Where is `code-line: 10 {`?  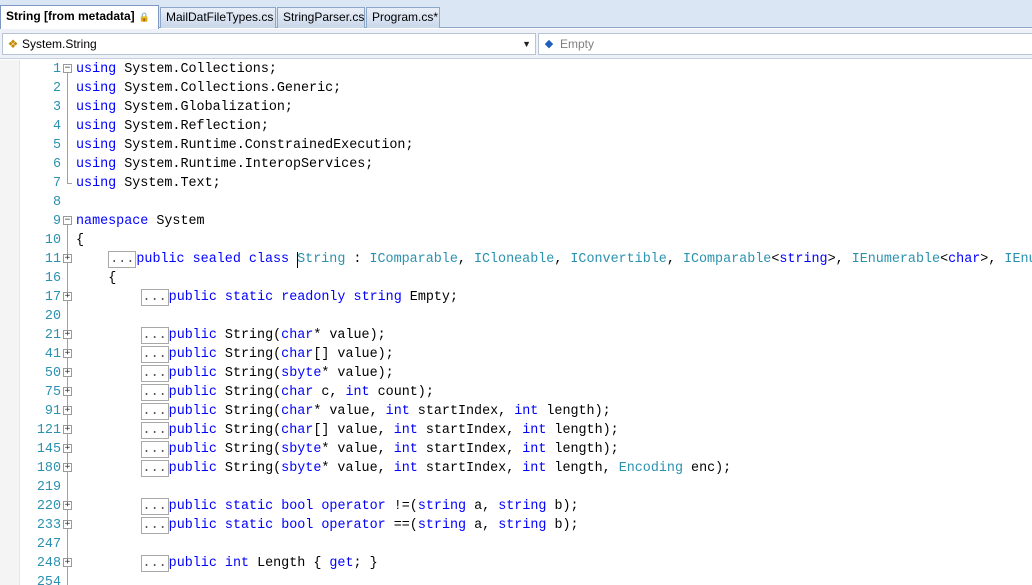 code-line: 10 { is located at coordinates (516, 240).